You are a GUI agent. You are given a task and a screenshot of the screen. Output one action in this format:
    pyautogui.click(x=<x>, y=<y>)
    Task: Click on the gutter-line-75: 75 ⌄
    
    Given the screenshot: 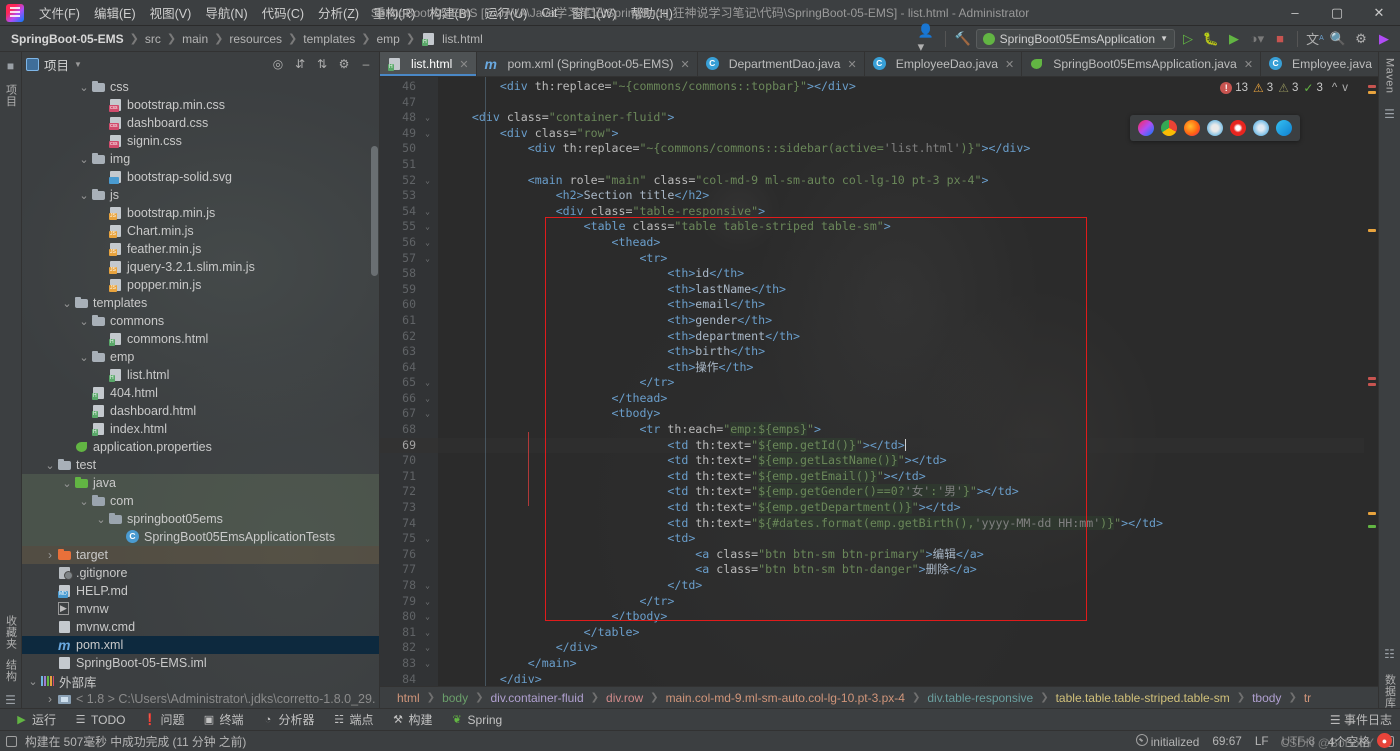 What is the action you would take?
    pyautogui.click(x=409, y=539)
    